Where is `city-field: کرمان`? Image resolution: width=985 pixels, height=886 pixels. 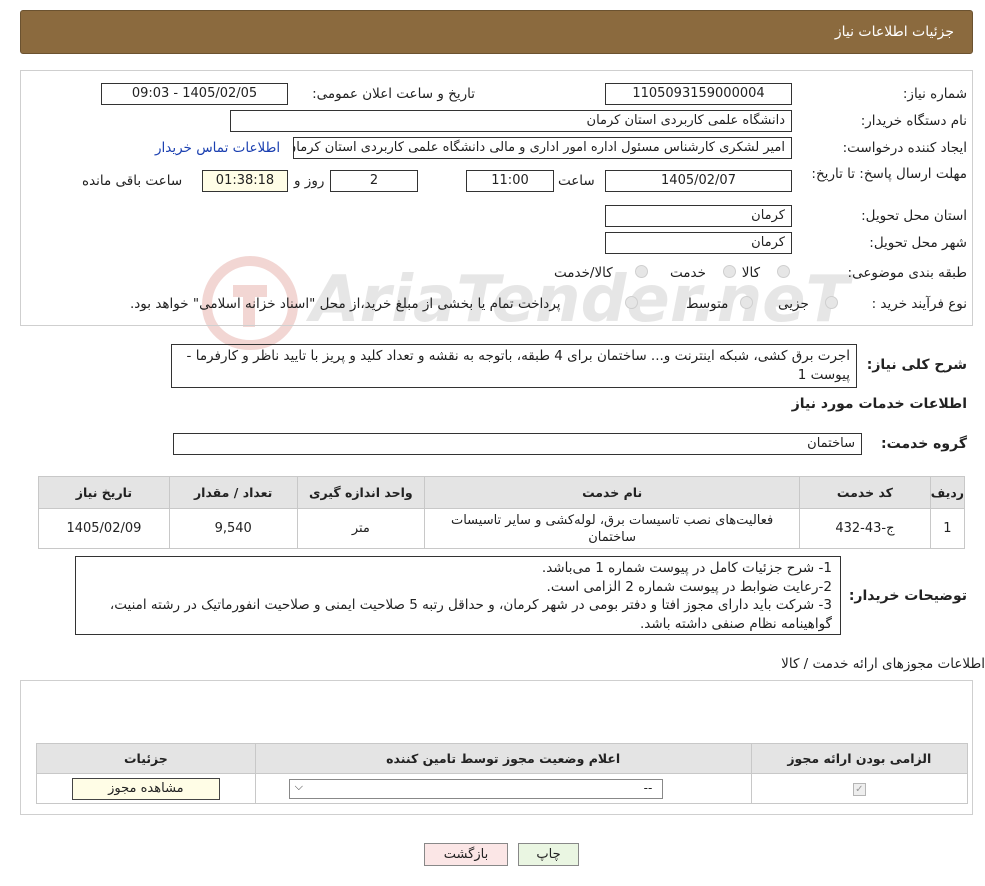 city-field: کرمان is located at coordinates (698, 243).